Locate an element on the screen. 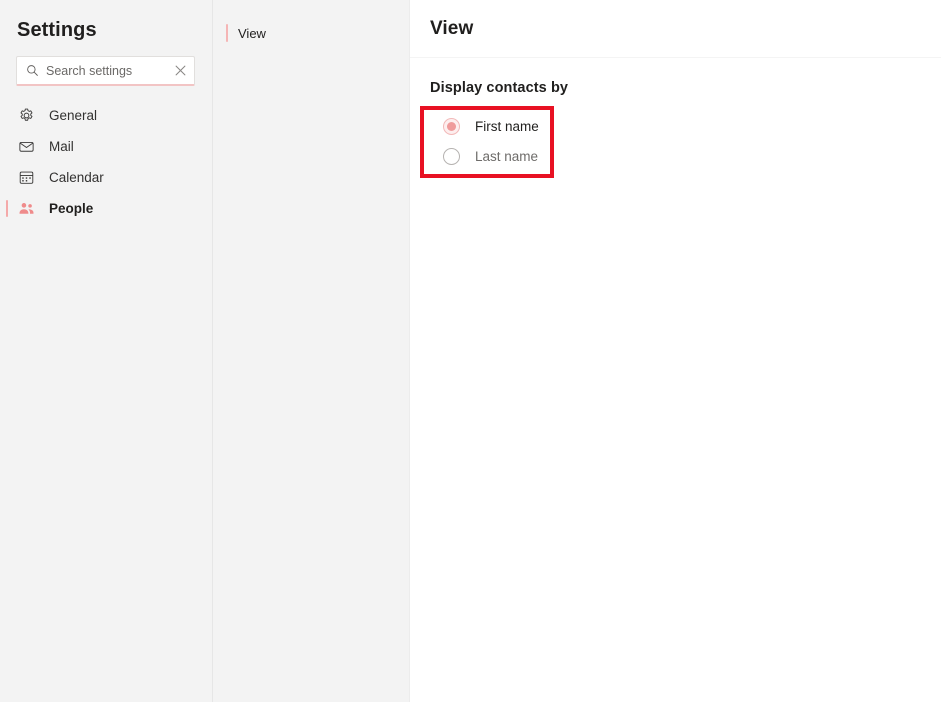 The image size is (941, 702). radio-option-label: First name is located at coordinates (507, 126).